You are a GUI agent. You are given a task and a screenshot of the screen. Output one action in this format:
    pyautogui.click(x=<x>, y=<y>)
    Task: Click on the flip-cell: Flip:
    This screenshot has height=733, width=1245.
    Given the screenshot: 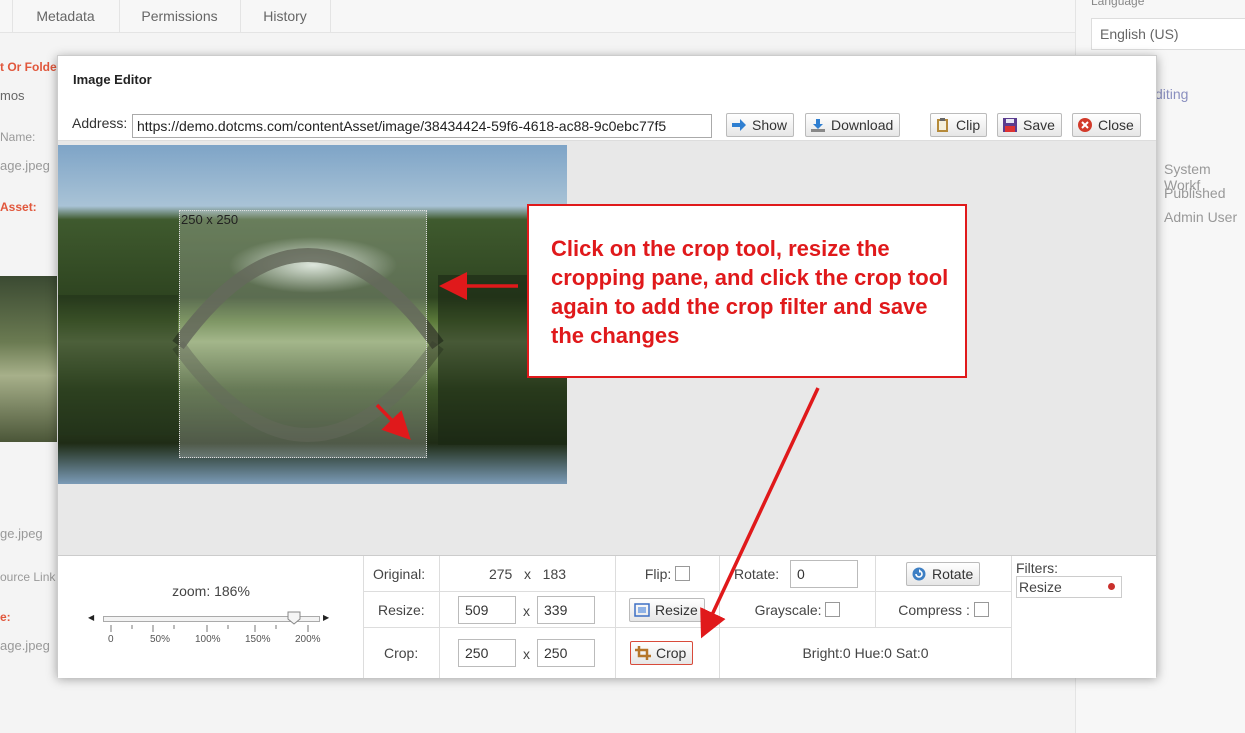 What is the action you would take?
    pyautogui.click(x=668, y=574)
    